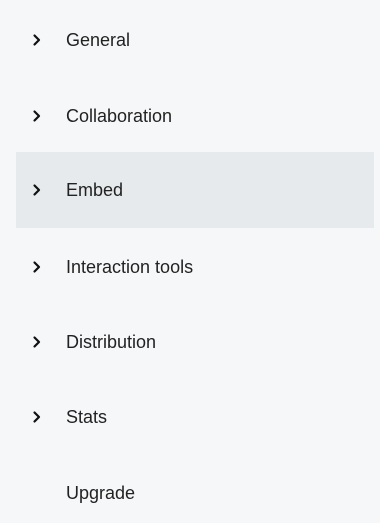 The image size is (380, 523). I want to click on sidebar-item-label: General, so click(98, 40).